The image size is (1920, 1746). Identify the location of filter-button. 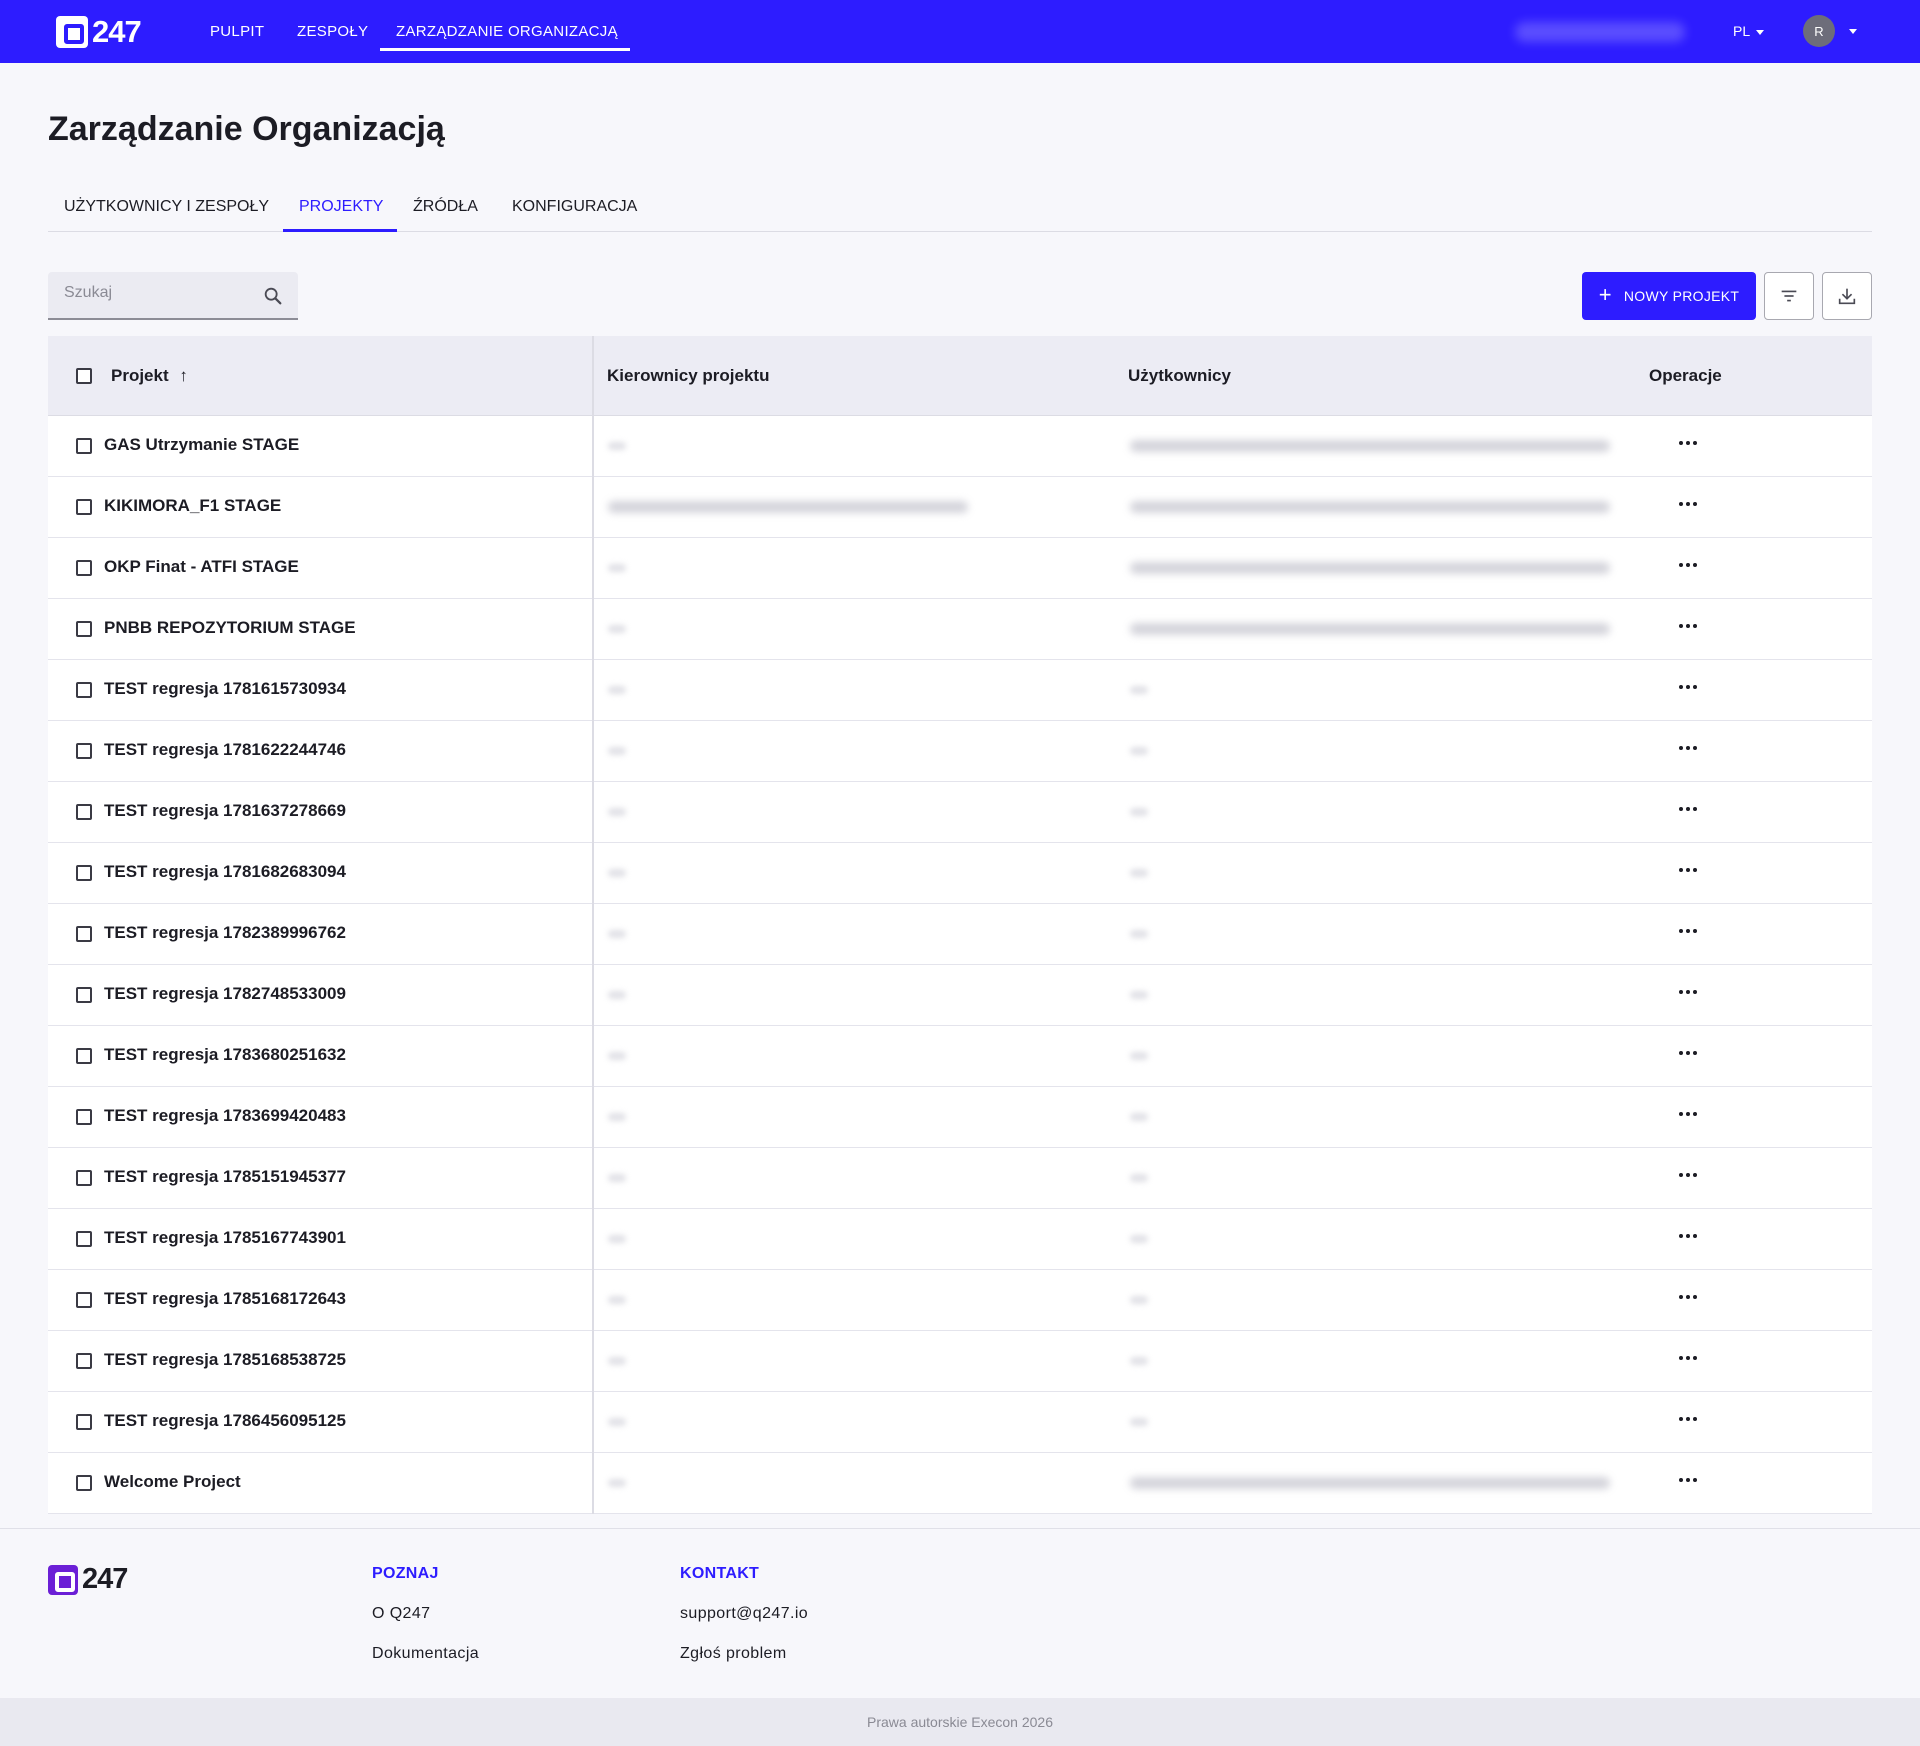
(1789, 296).